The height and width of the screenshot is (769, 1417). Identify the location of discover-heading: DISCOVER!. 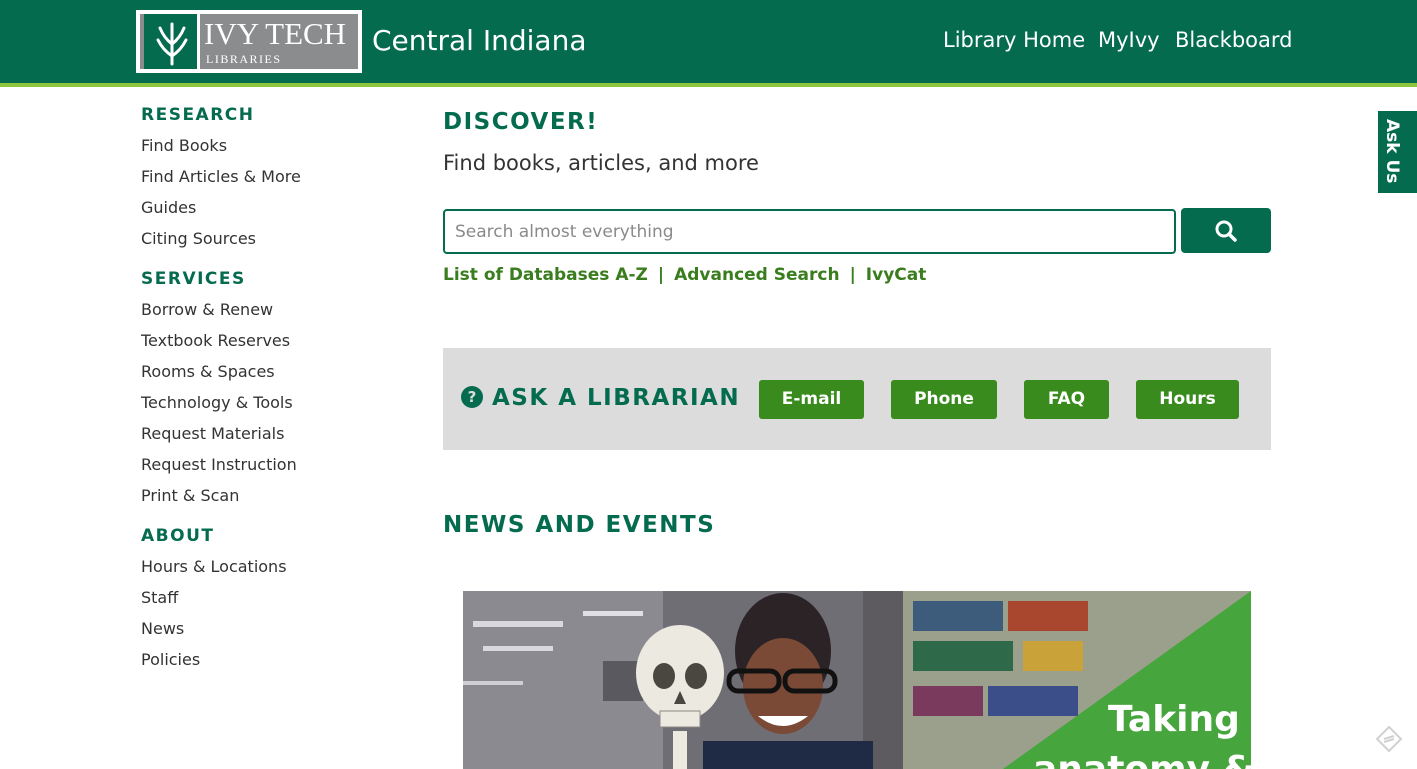
(521, 122).